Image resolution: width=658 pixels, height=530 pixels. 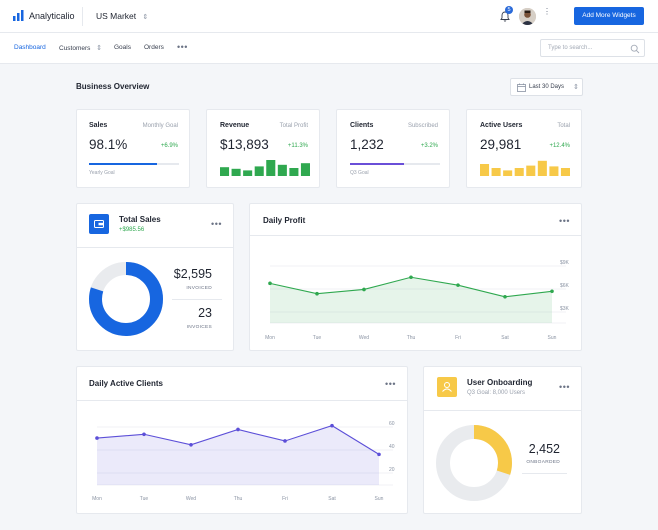 I want to click on kpi-value: $13,893, so click(x=244, y=144).